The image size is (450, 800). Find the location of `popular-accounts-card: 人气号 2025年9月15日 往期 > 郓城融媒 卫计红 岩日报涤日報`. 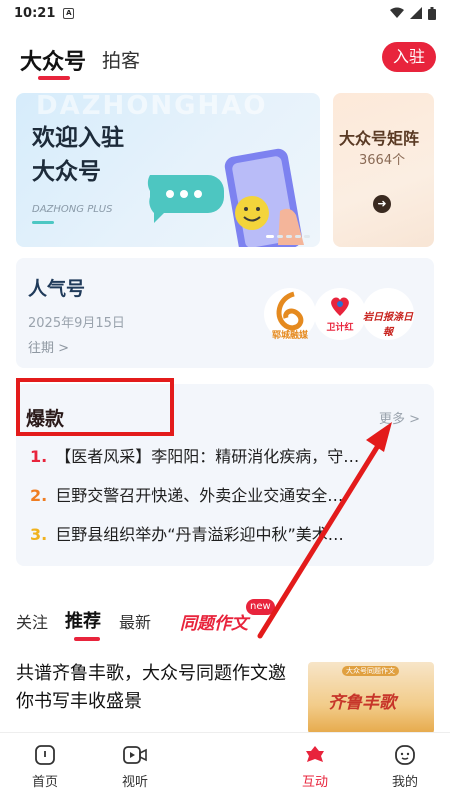

popular-accounts-card: 人气号 2025年9月15日 往期 > 郓城融媒 卫计红 岩日报涤日報 is located at coordinates (225, 313).